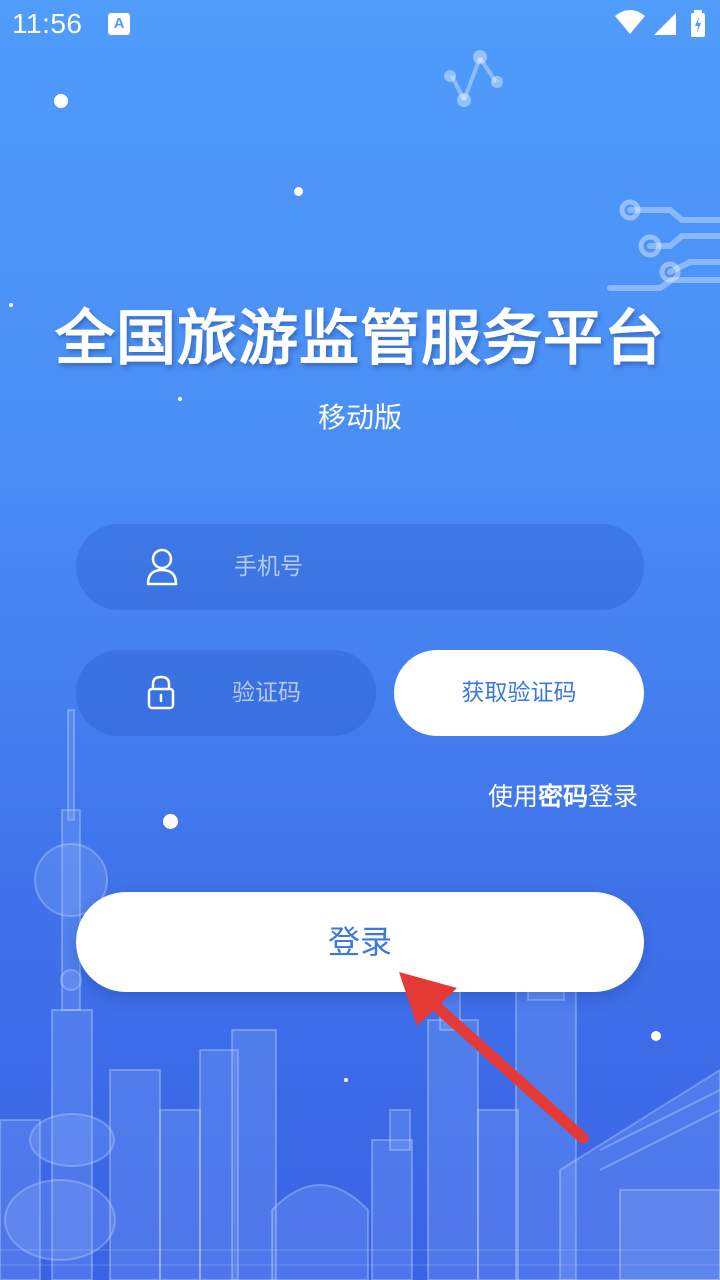 Image resolution: width=720 pixels, height=1280 pixels. I want to click on password-login-link: 使用密码登录, so click(563, 795).